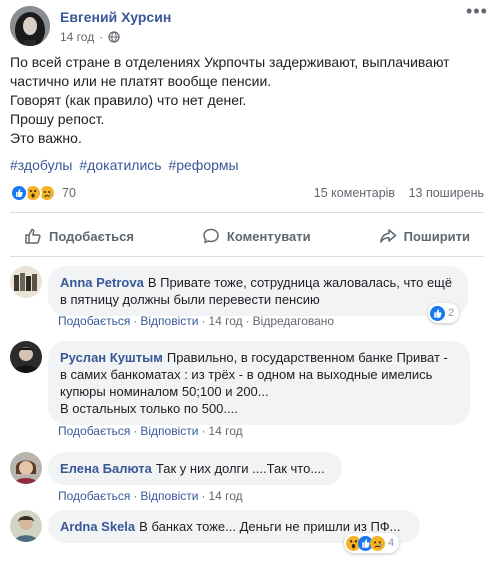 The height and width of the screenshot is (569, 496). I want to click on reaction-count: 70, so click(69, 193).